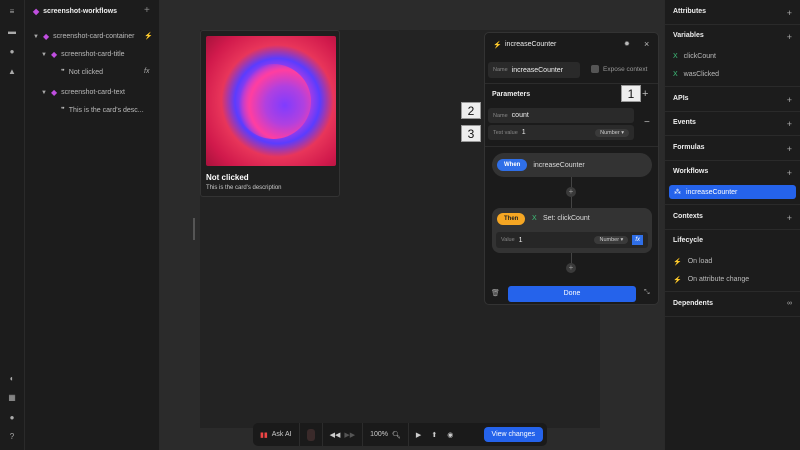  I want to click on formulas-section: Formulas +, so click(732, 149).